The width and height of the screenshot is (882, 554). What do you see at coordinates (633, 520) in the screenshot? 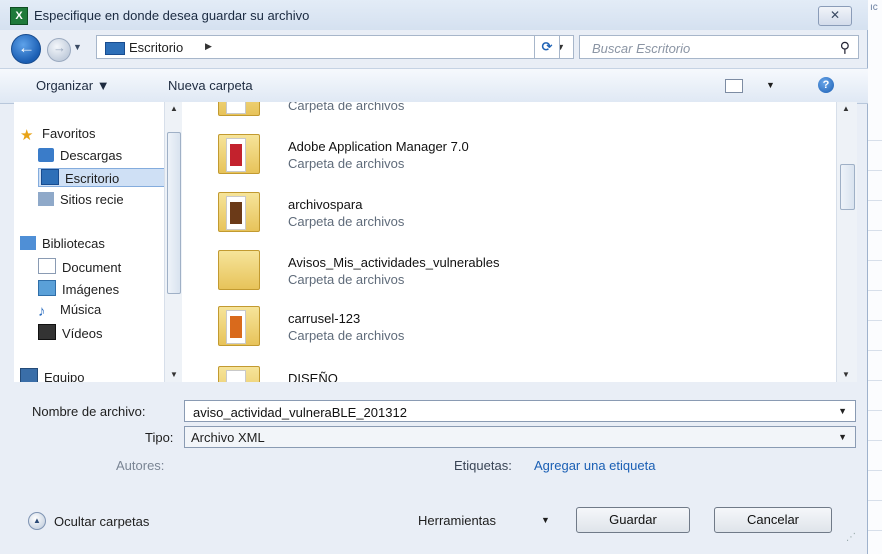
I see `save-button: Guardar` at bounding box center [633, 520].